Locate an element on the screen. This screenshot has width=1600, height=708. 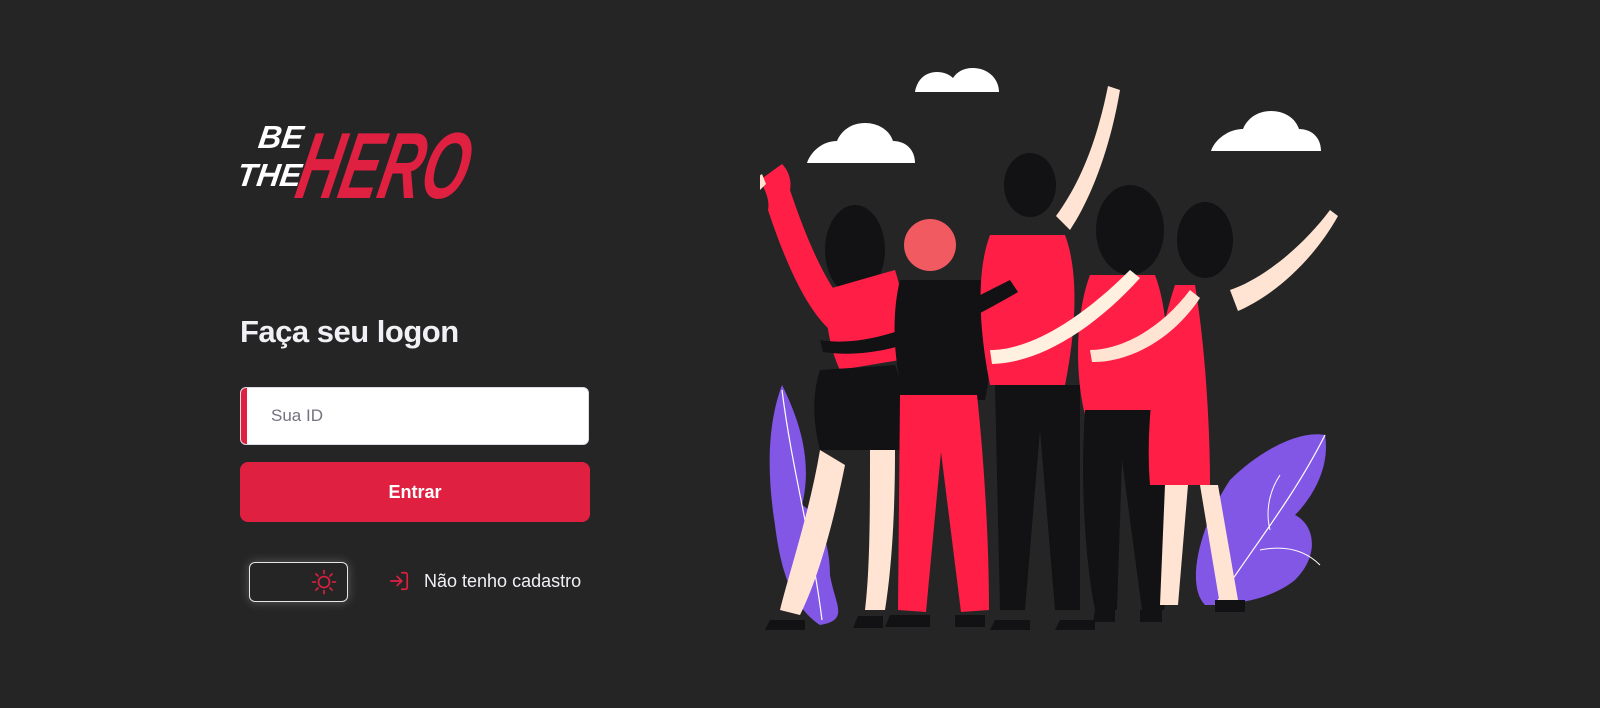
sun-icon is located at coordinates (324, 582).